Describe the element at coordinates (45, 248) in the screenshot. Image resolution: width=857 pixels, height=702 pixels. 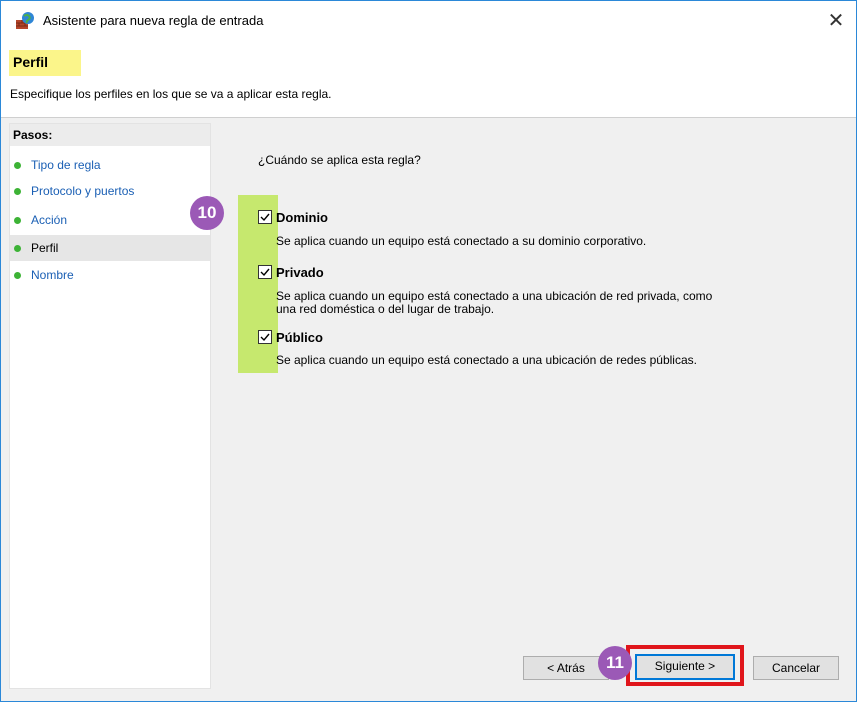
I see `step-label: Perfil` at that location.